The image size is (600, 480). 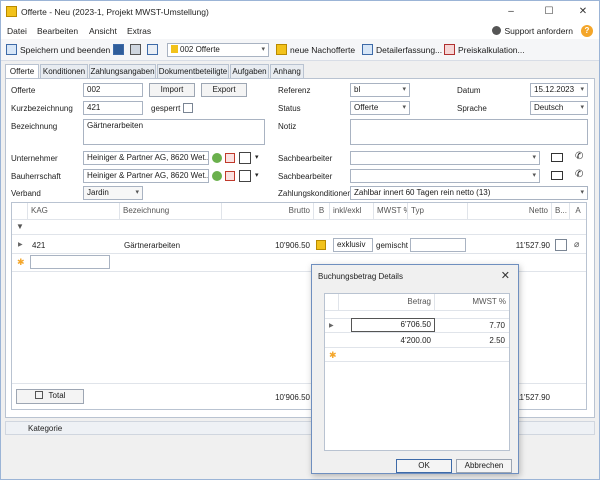 I want to click on dialog-title: Buchungsbetrag Details, so click(x=360, y=276).